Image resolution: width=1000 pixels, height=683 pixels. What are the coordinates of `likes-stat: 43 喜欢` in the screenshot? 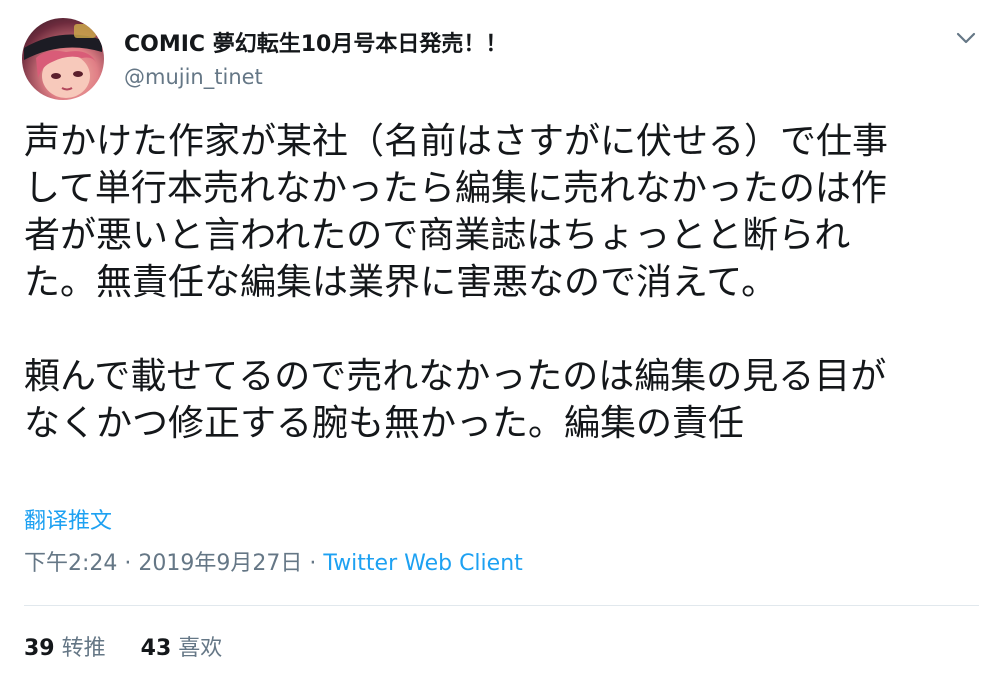 It's located at (182, 649).